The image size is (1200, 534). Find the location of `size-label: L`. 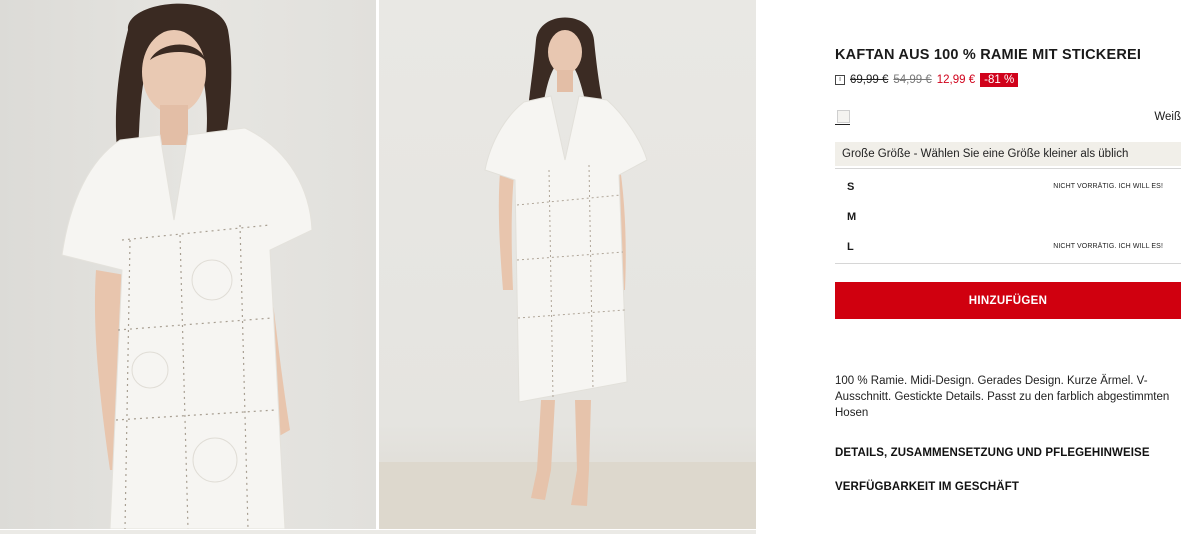

size-label: L is located at coordinates (850, 247).